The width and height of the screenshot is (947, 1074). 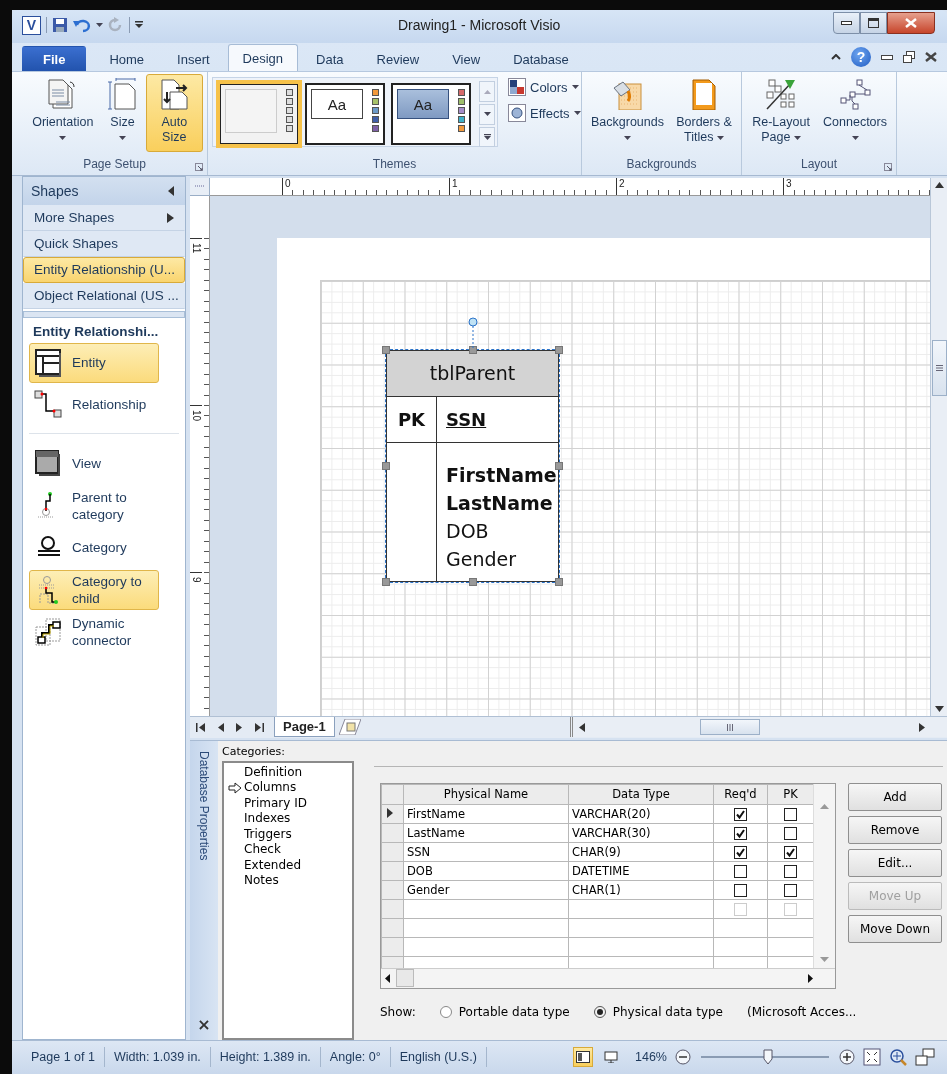 I want to click on action-button: Remove, so click(x=895, y=829).